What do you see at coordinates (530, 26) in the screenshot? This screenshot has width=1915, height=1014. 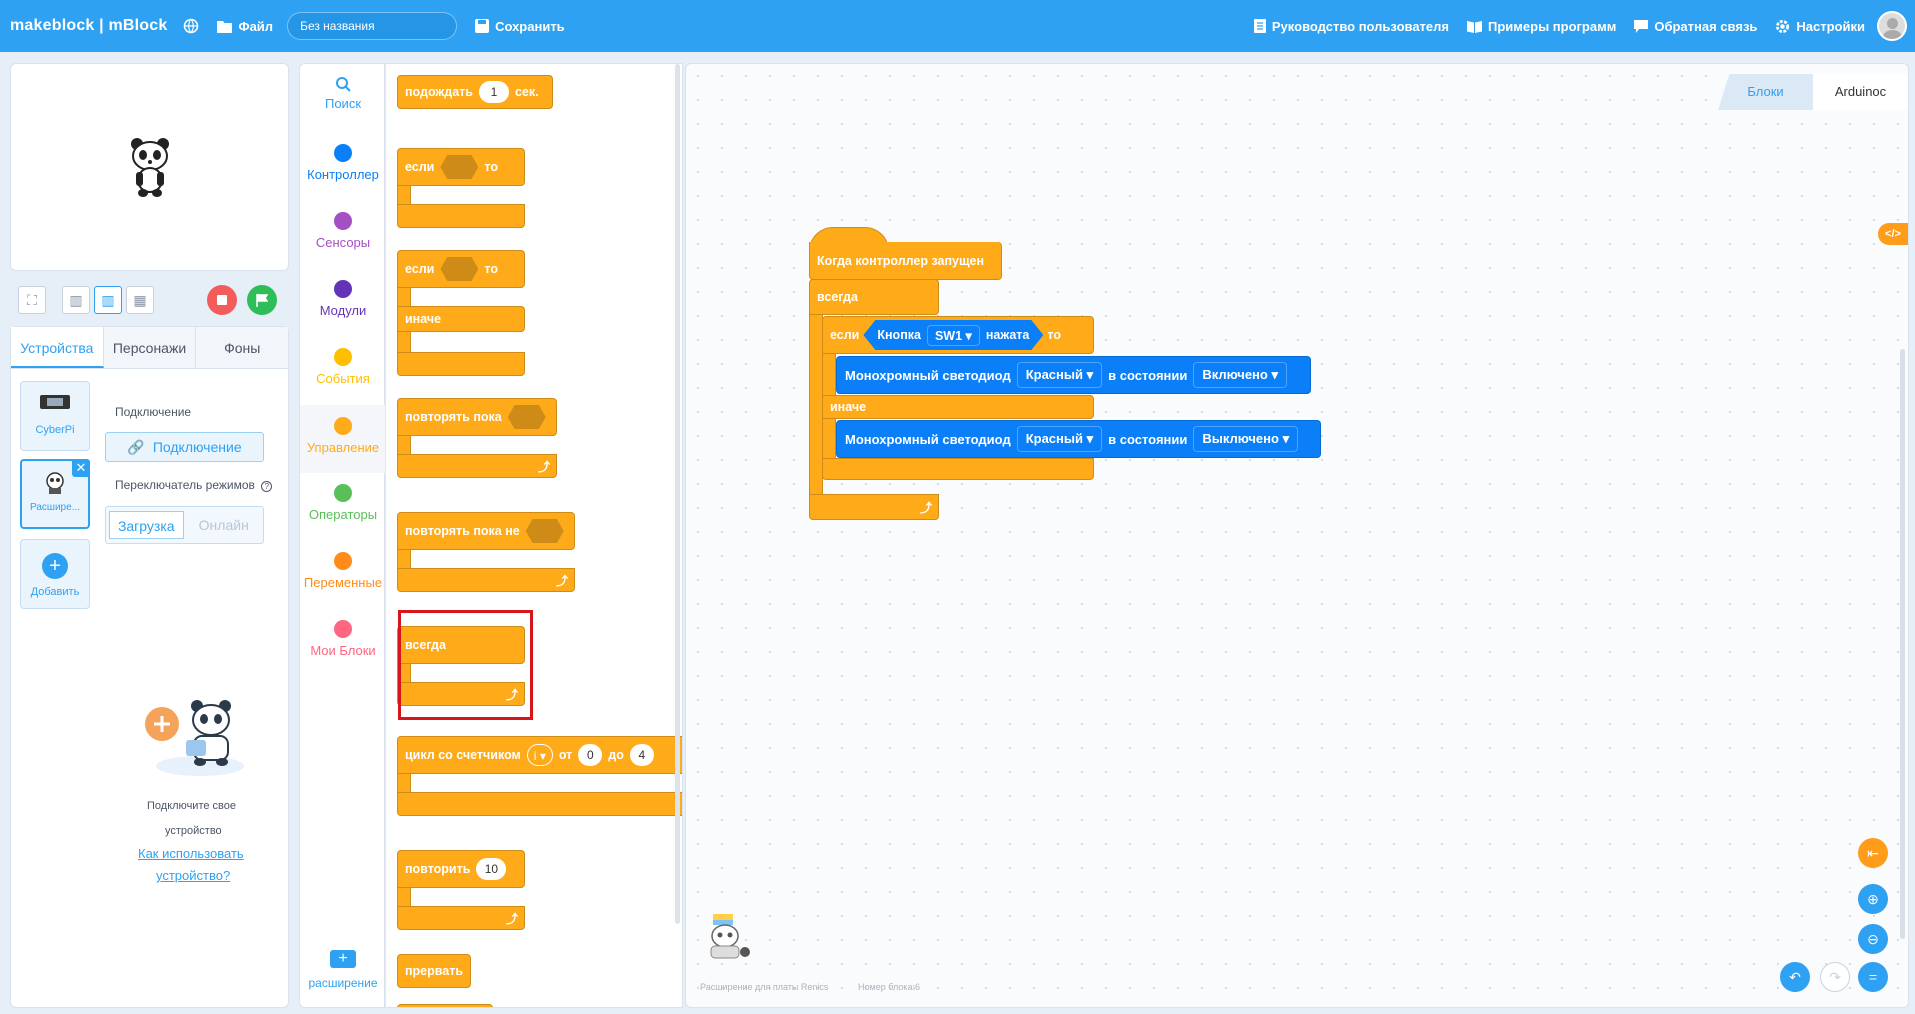 I see `save-label: Сохранить` at bounding box center [530, 26].